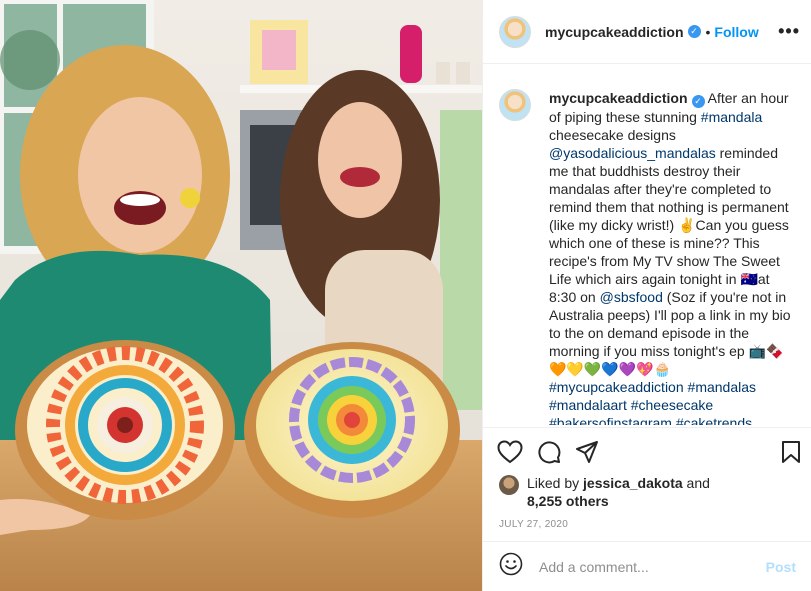  Describe the element at coordinates (610, 420) in the screenshot. I see `hashtag-link: #bakersofinstagram` at that location.